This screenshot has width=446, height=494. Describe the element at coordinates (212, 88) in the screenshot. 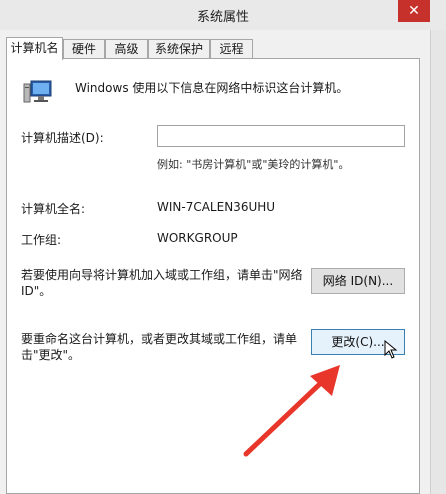

I see `intro-text: Windows 使用以下信息在网络中标识这台计算机。` at that location.